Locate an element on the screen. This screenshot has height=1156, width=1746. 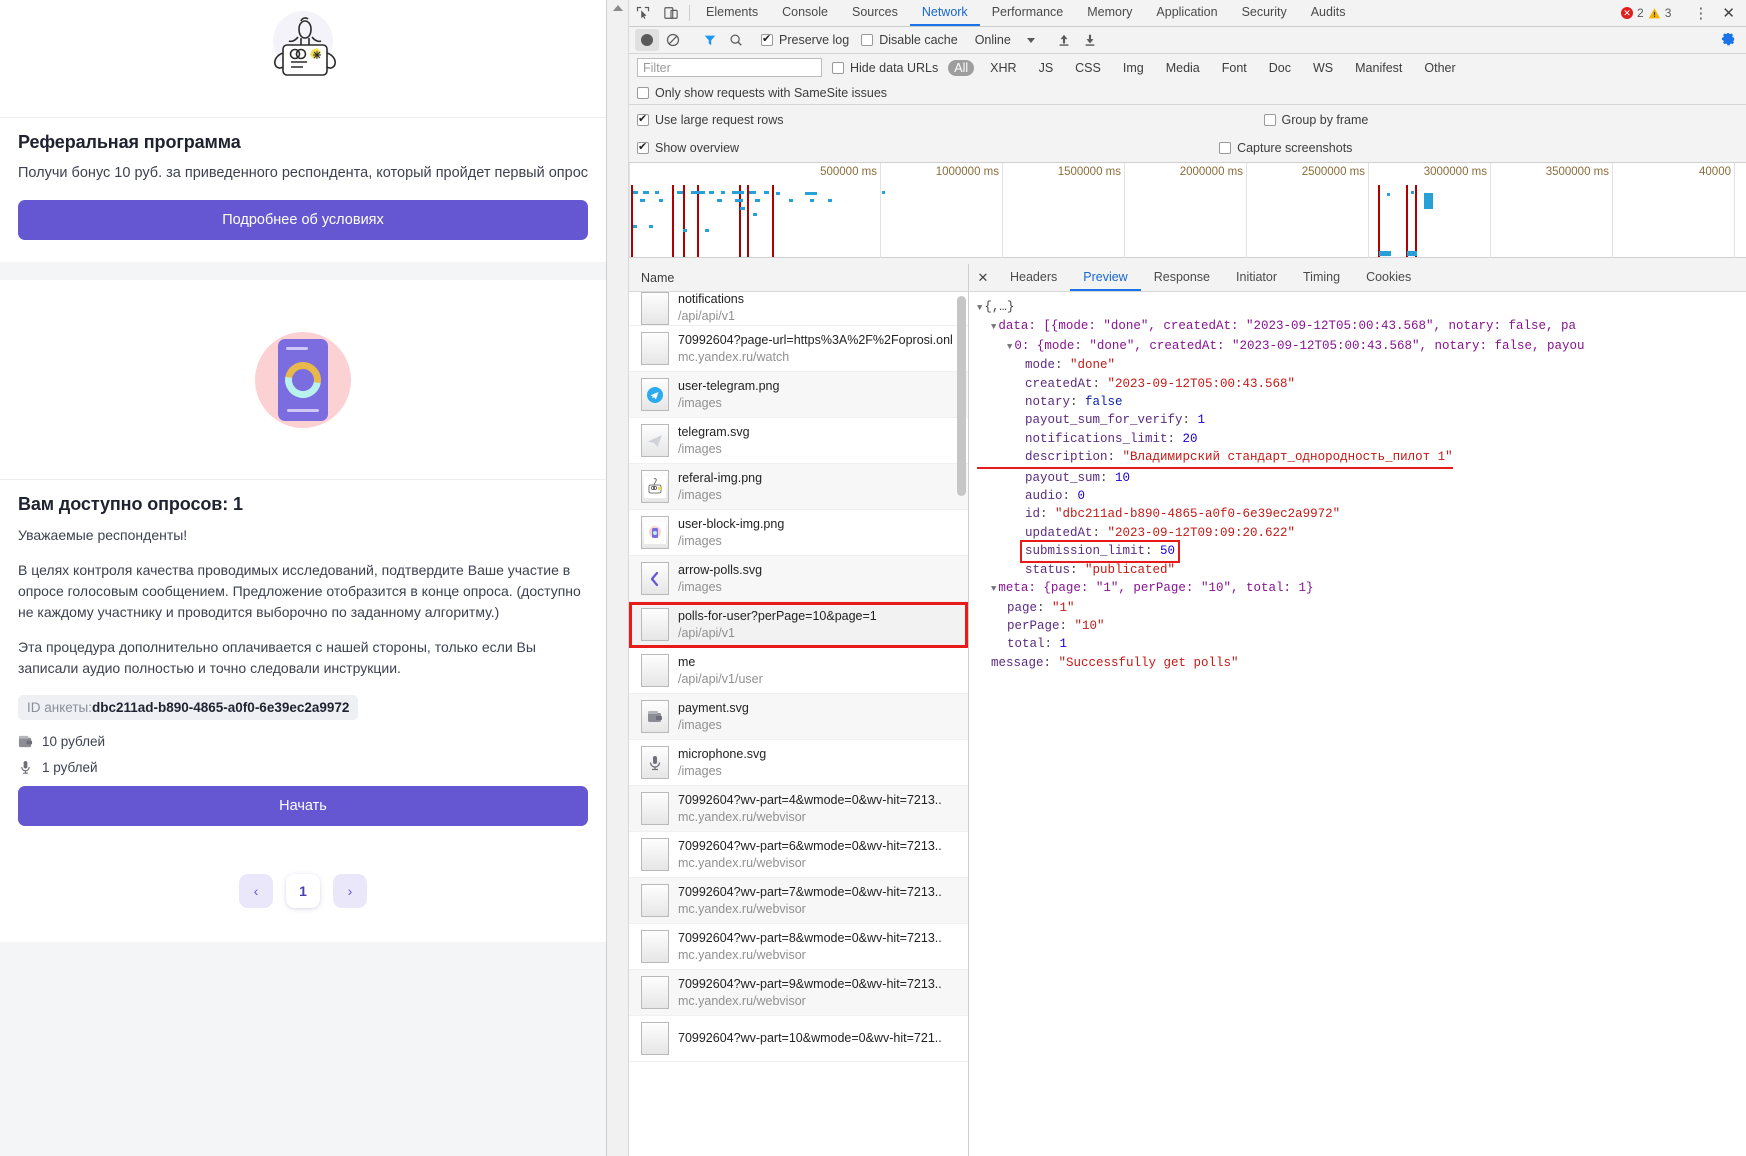
error-count-badge: ✕ 2 is located at coordinates (1632, 13).